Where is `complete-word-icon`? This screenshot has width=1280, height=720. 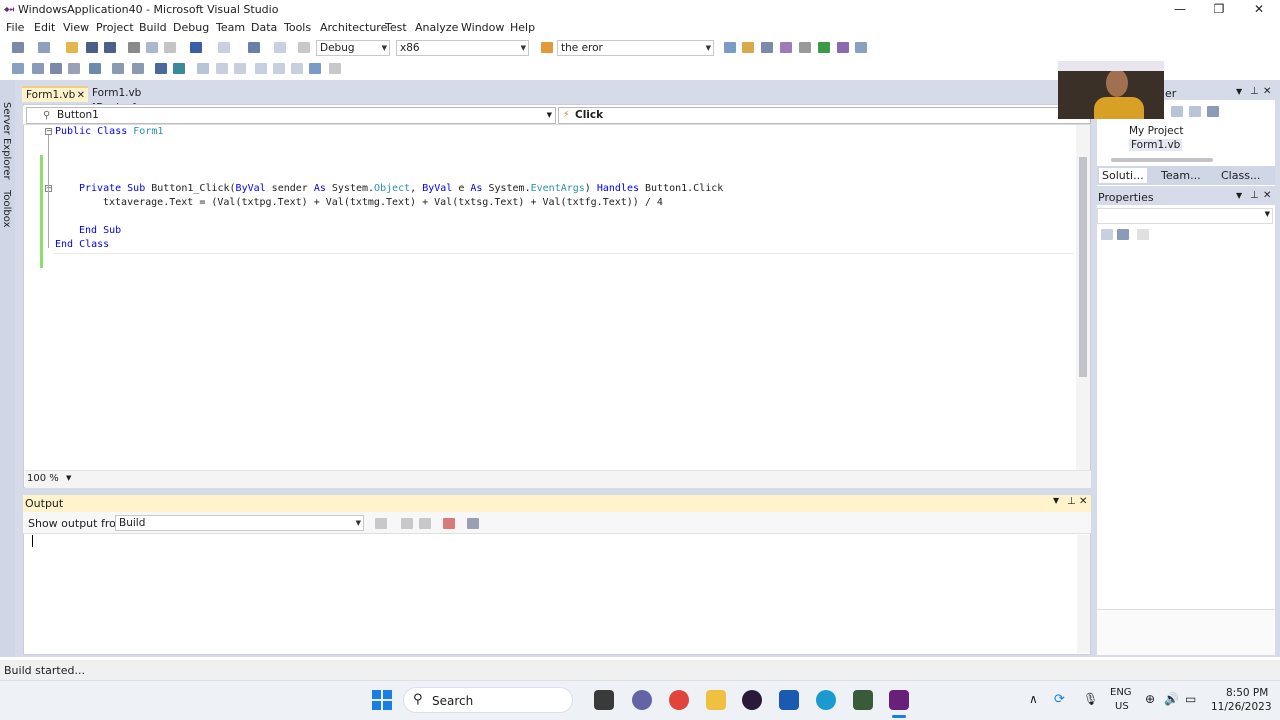
complete-word-icon is located at coordinates (74, 68).